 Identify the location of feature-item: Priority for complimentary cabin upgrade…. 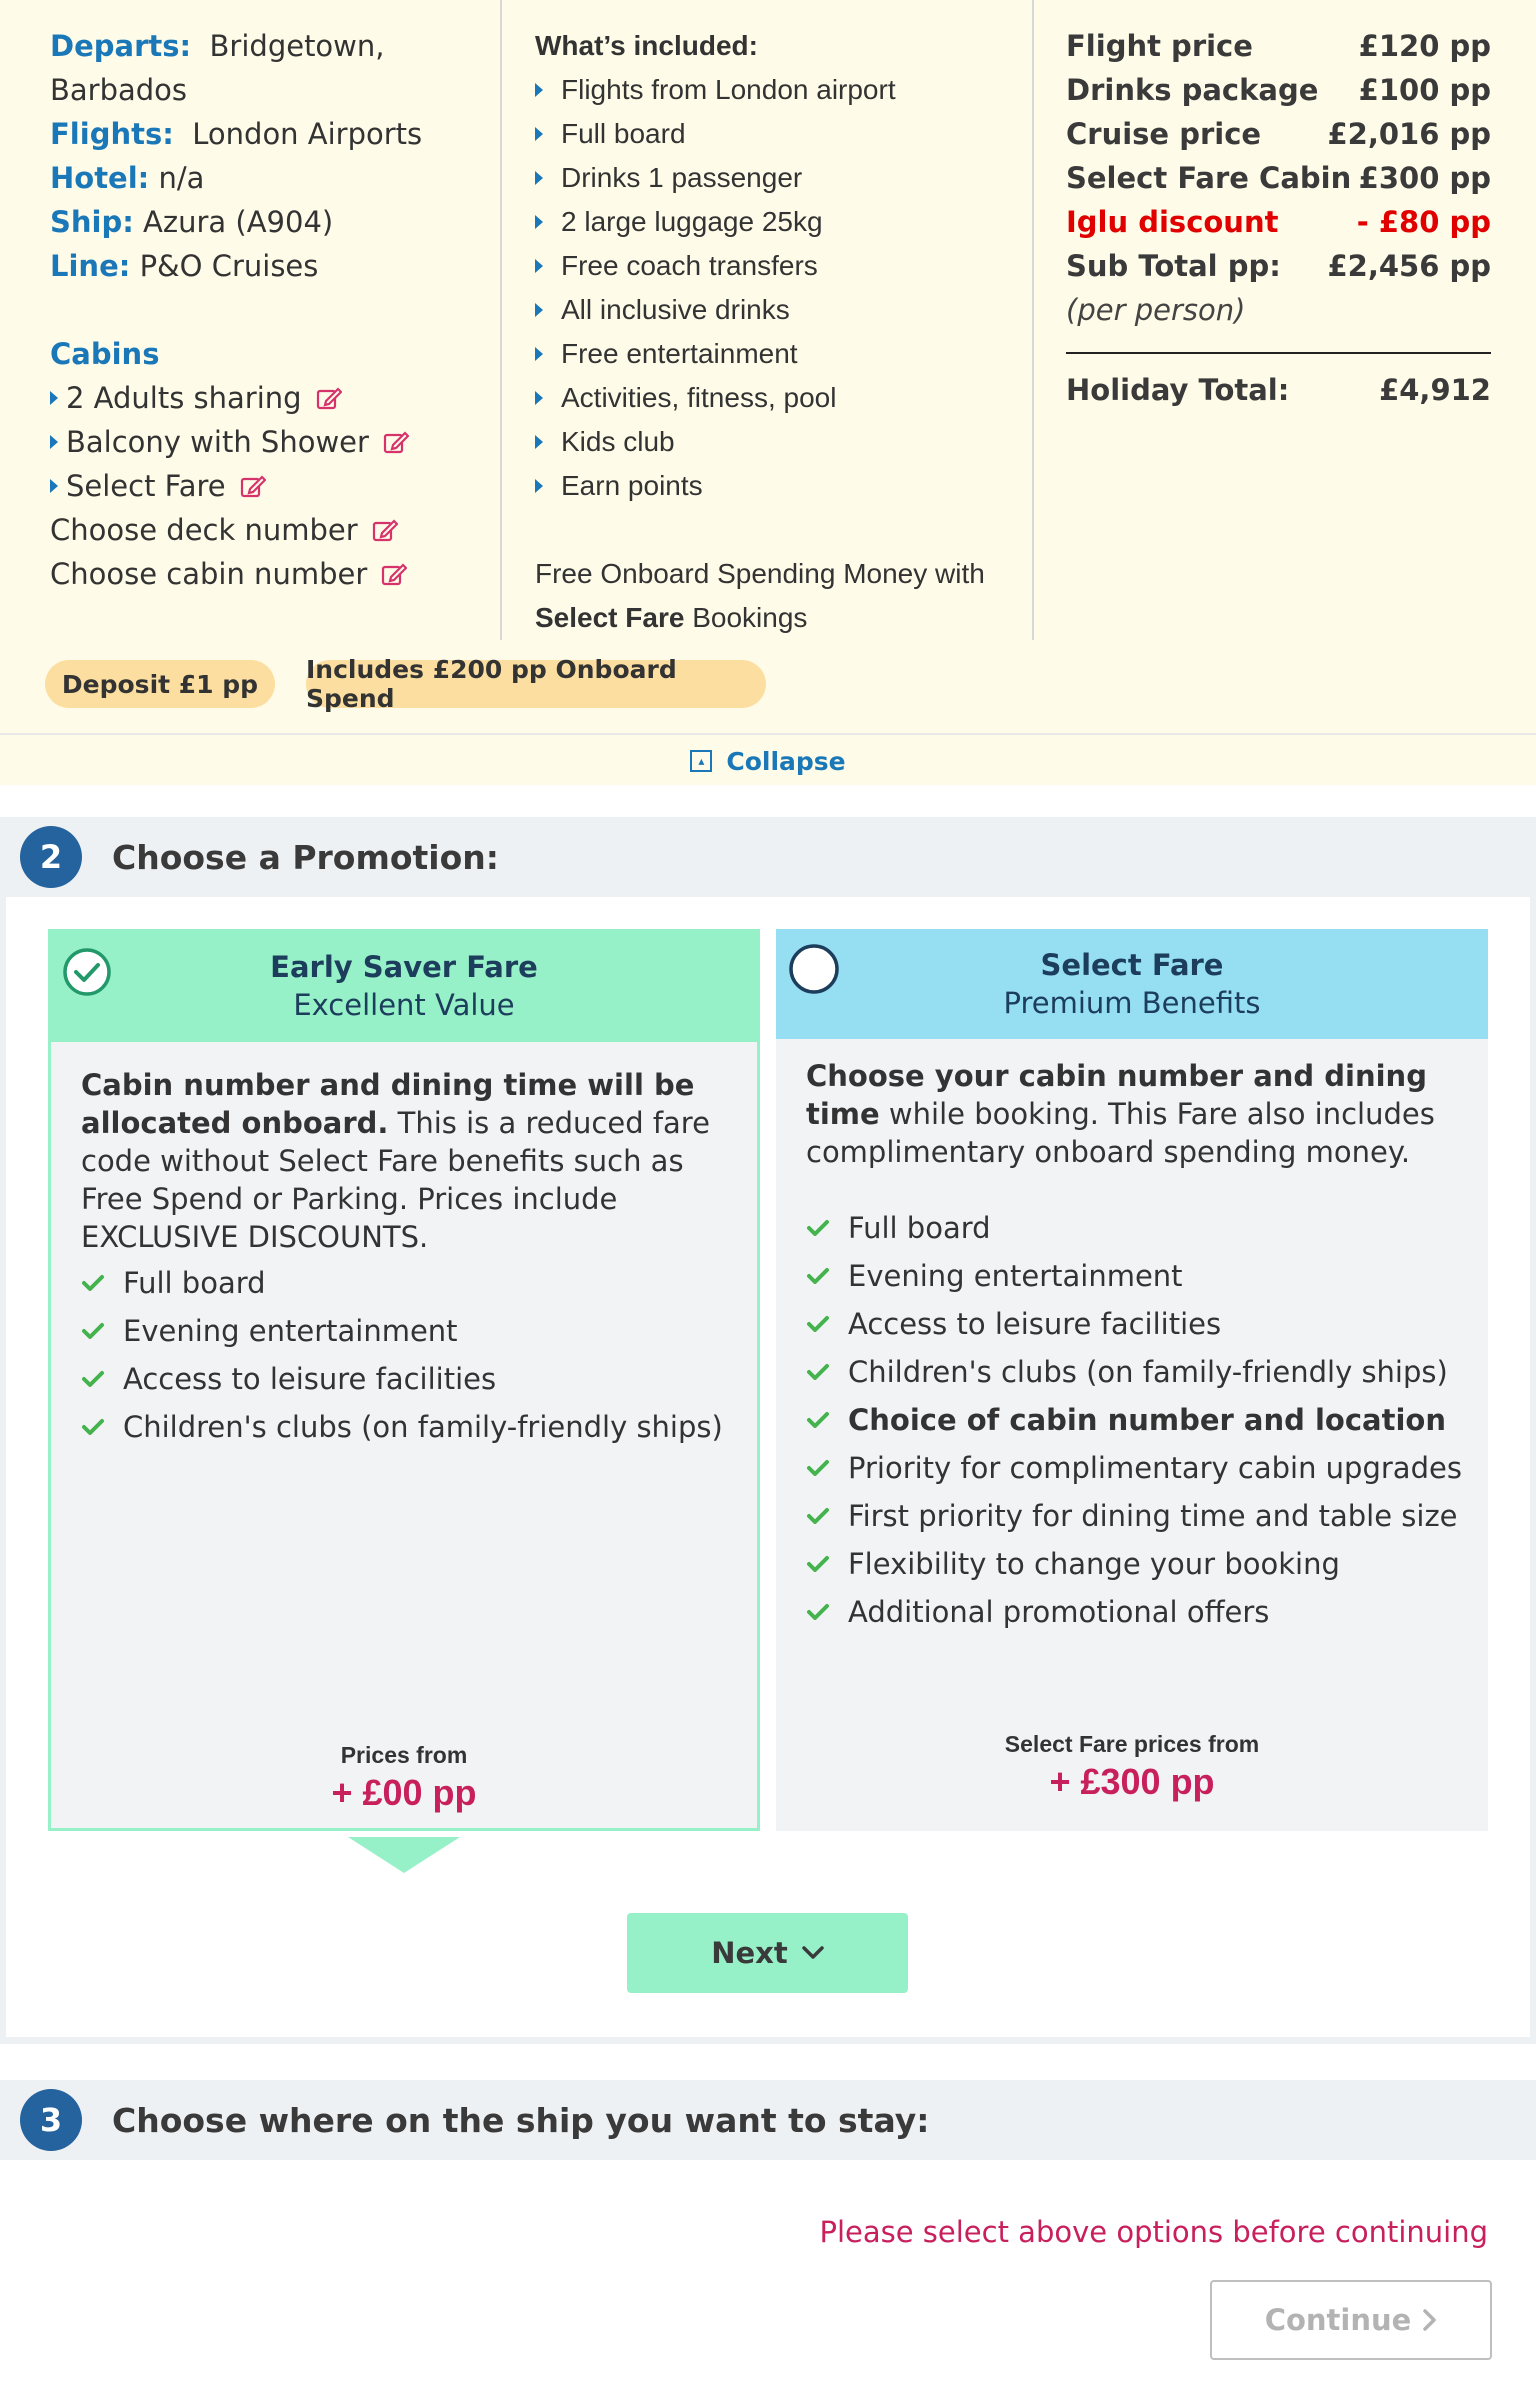
(1137, 1468).